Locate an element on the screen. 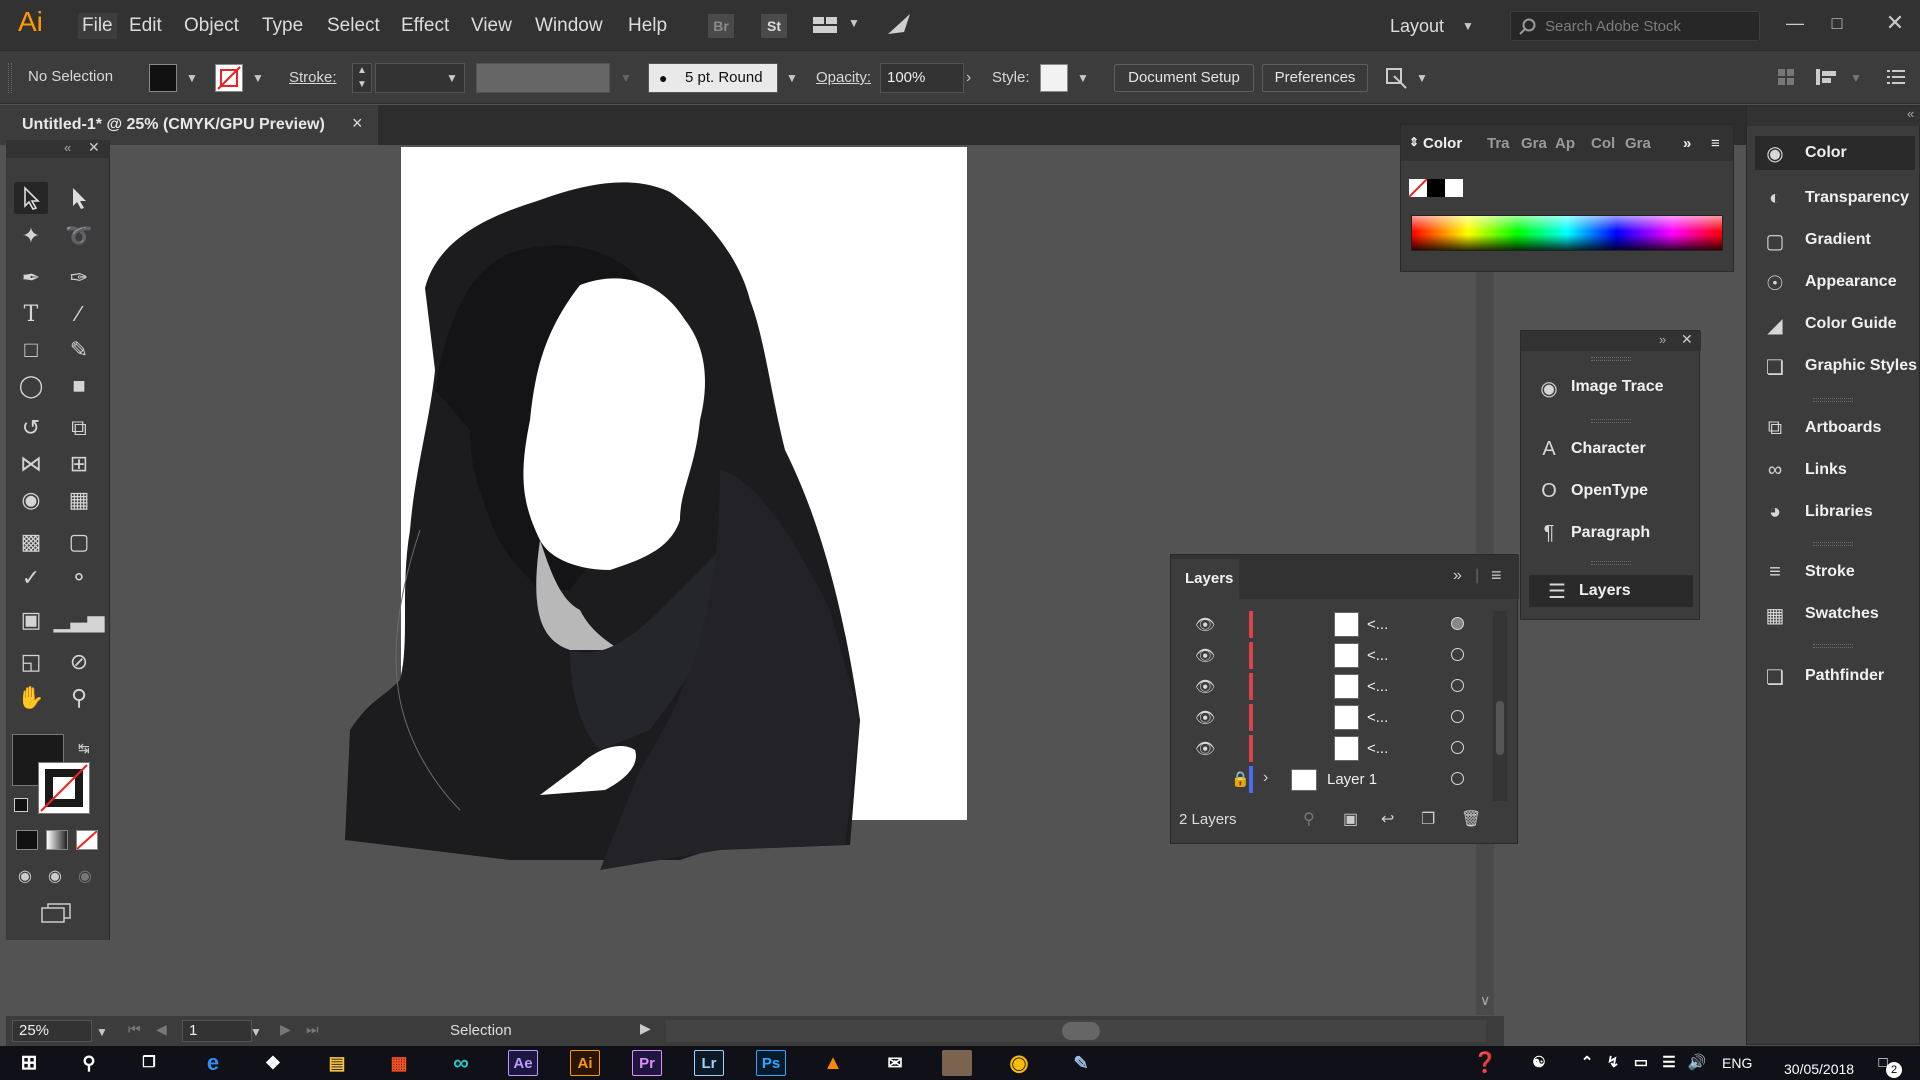 The width and height of the screenshot is (1920, 1080). dock-color: ◉ Color is located at coordinates (1835, 153).